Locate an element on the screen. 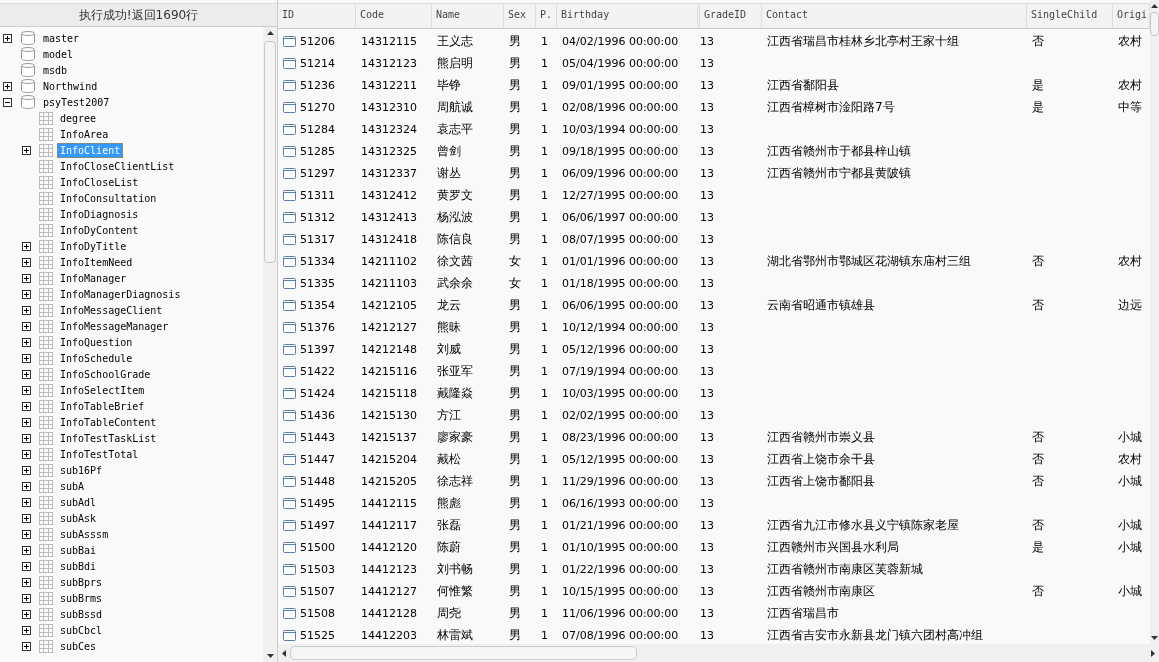 The height and width of the screenshot is (662, 1159). column-header: Sex is located at coordinates (520, 16).